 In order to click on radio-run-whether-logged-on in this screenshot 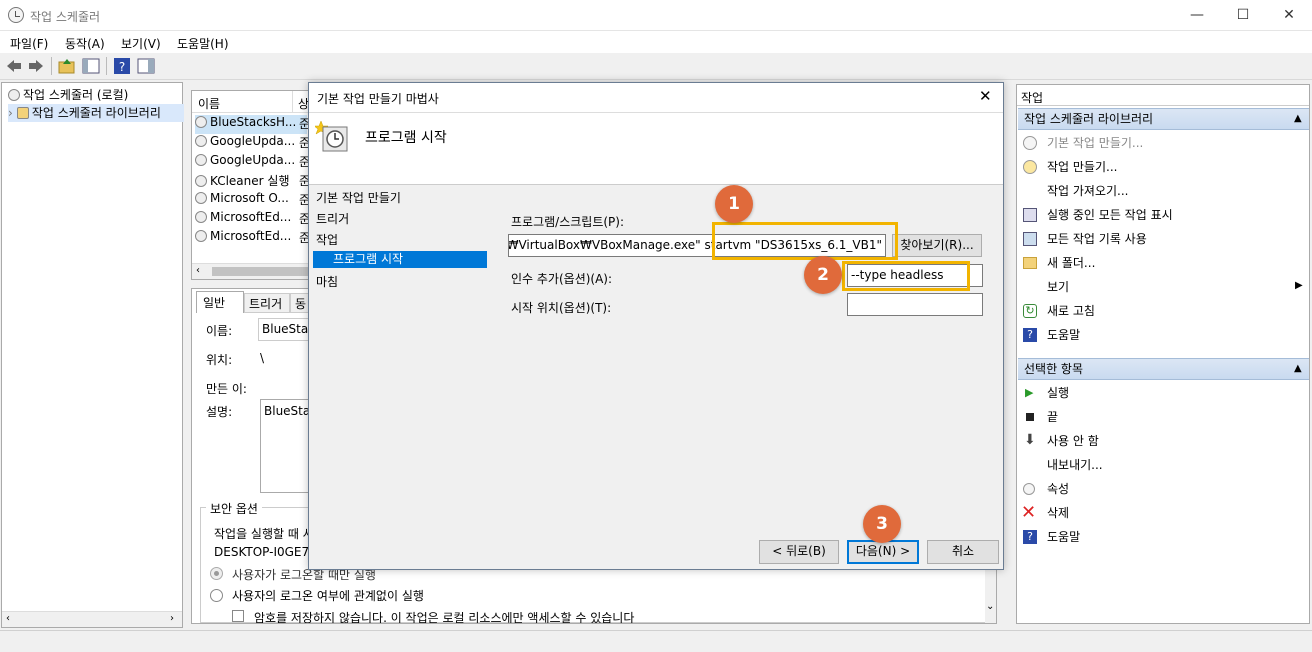, I will do `click(216, 595)`.